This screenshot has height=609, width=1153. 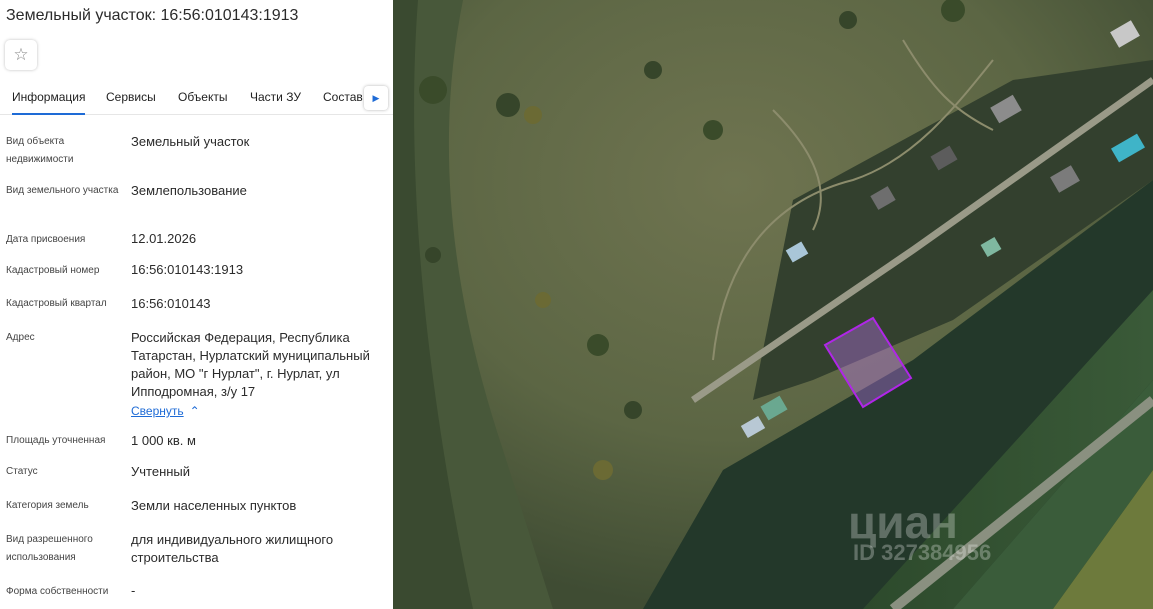 What do you see at coordinates (53, 270) in the screenshot?
I see `cadastral-number-label: Кадастровый номер` at bounding box center [53, 270].